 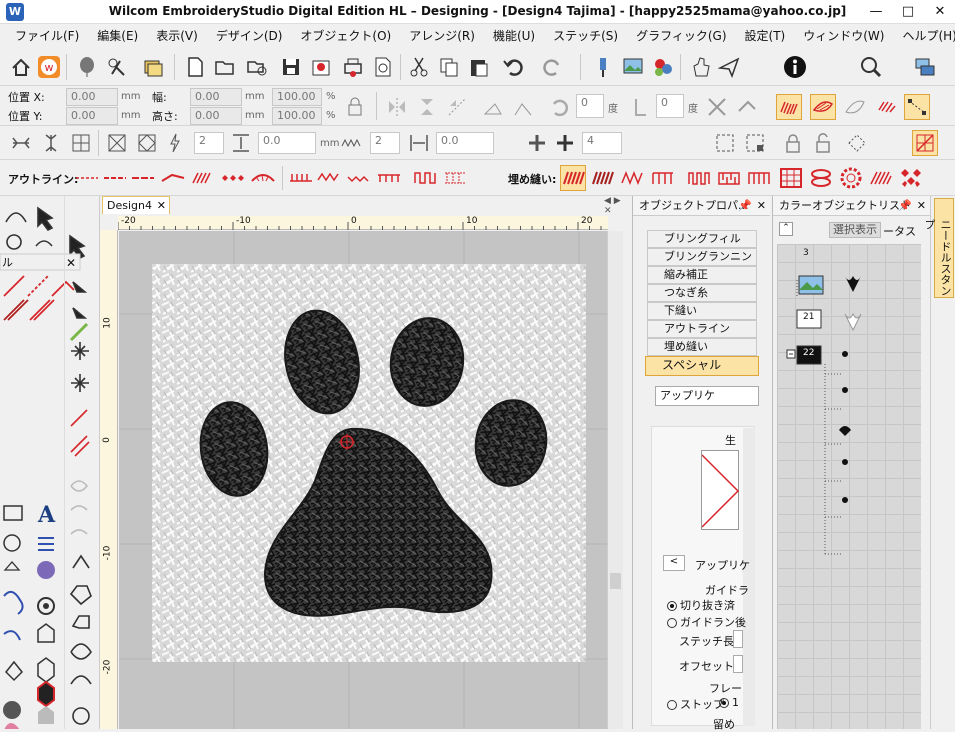 I want to click on maximize-button: □, so click(x=908, y=12).